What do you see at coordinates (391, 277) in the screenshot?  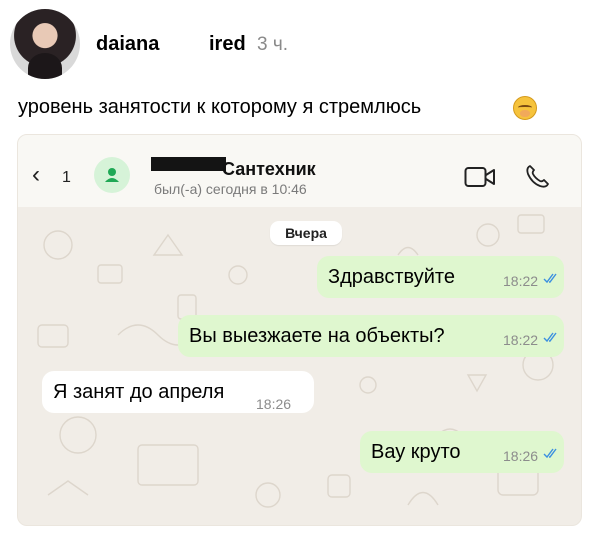 I see `message-text: Здравствуйте` at bounding box center [391, 277].